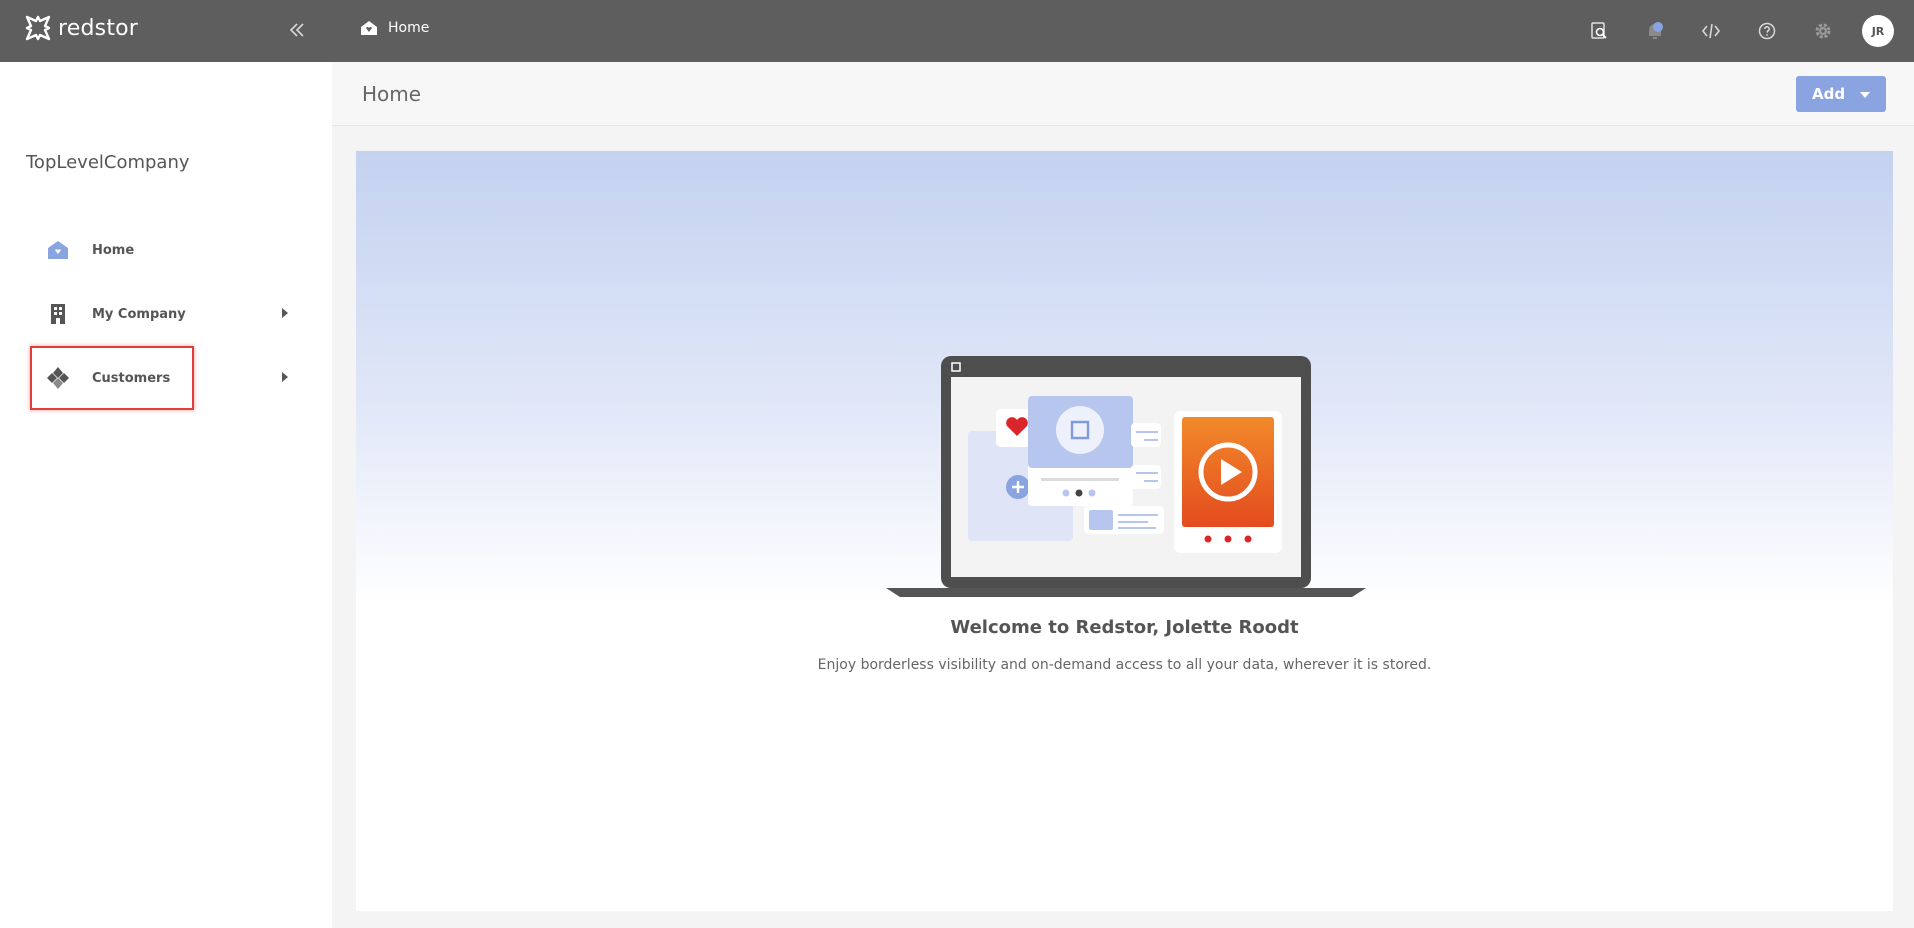 The height and width of the screenshot is (928, 1914). What do you see at coordinates (1126, 476) in the screenshot?
I see `laptop-illustration` at bounding box center [1126, 476].